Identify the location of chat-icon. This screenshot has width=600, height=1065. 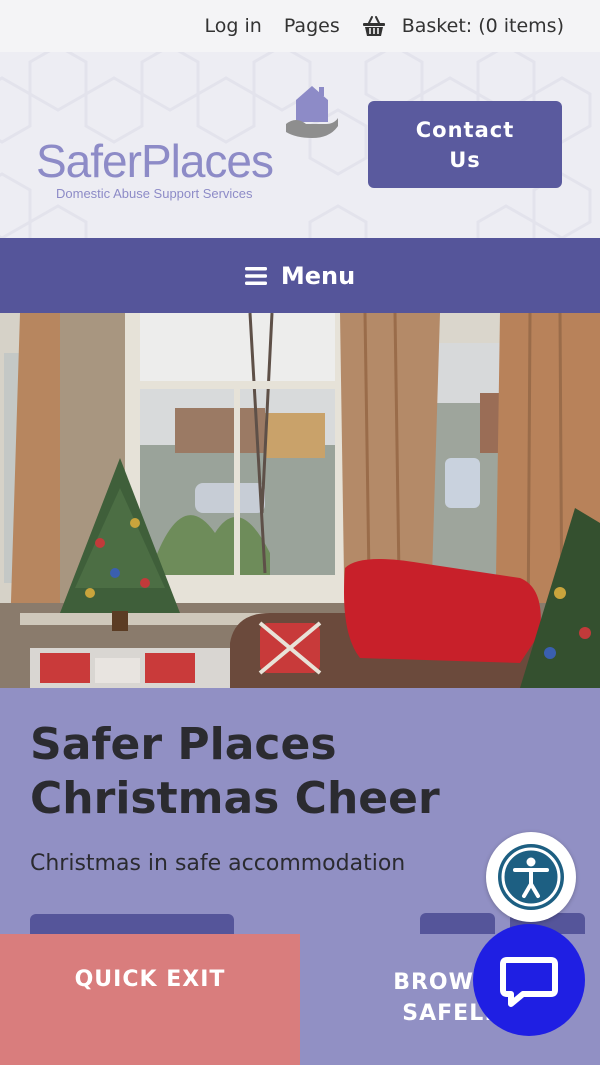
(529, 982).